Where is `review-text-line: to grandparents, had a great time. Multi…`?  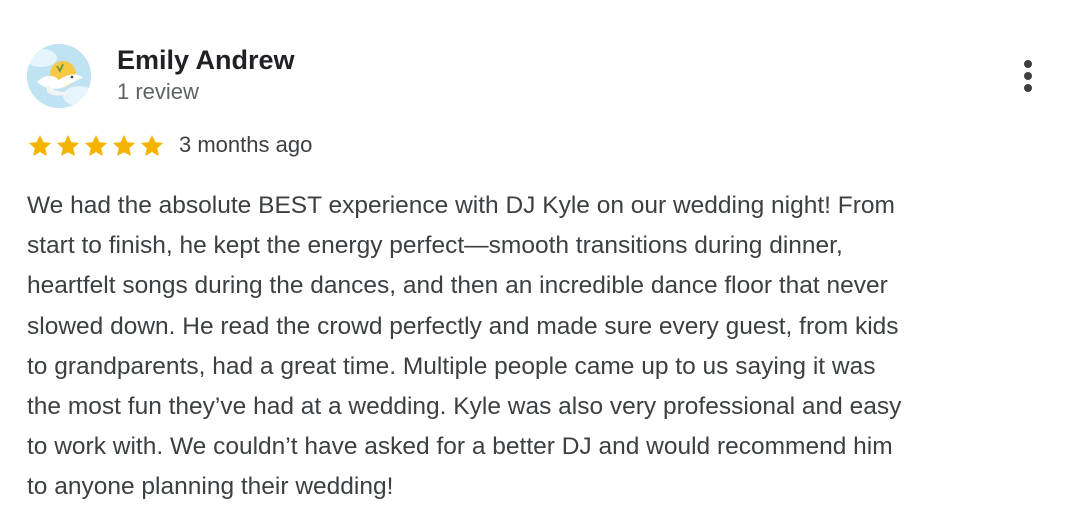
review-text-line: to grandparents, had a great time. Multi… is located at coordinates (451, 366).